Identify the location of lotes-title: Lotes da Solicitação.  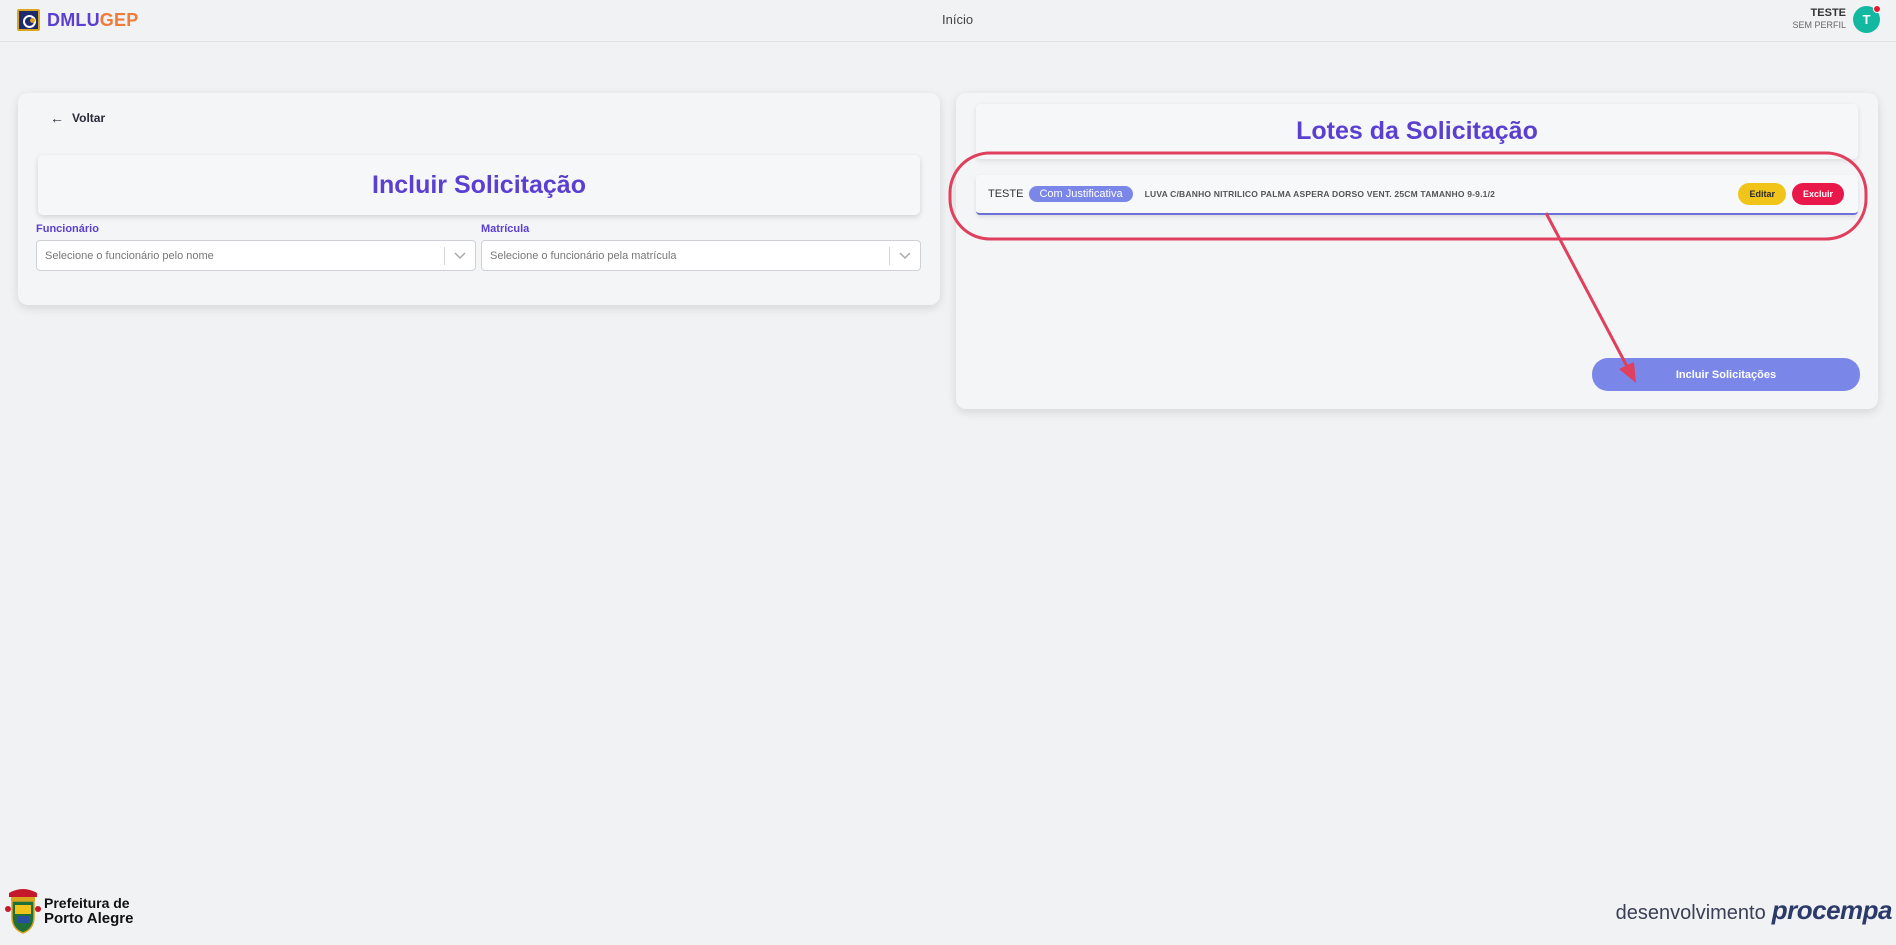
(1417, 131).